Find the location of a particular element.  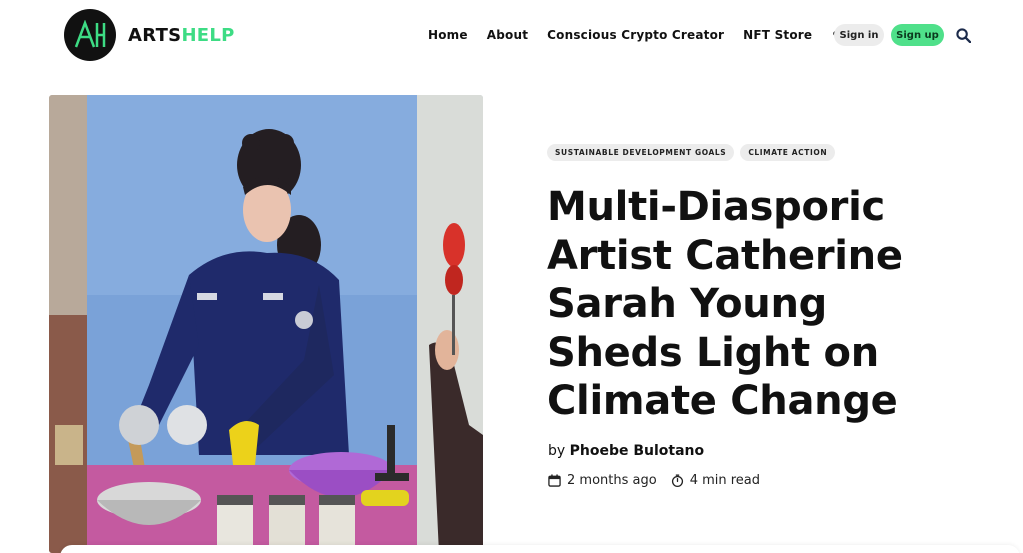

article-byline: by Phoebe Bulotano is located at coordinates (626, 451).